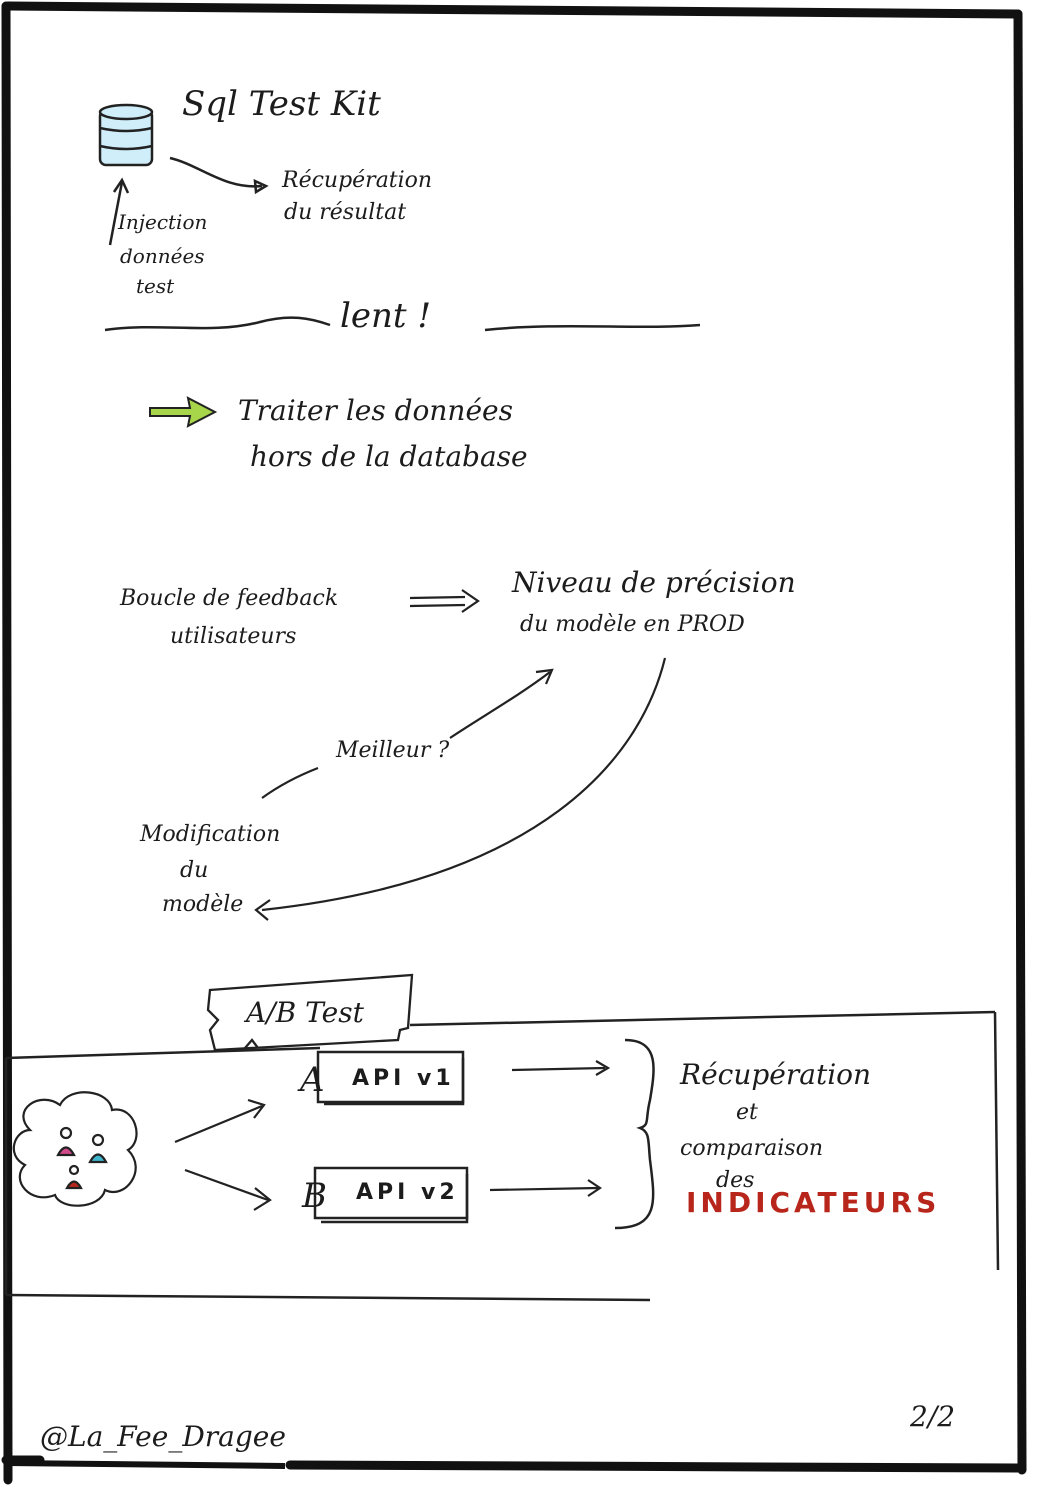  I want to click on variant-a-letter: A, so click(312, 1080).